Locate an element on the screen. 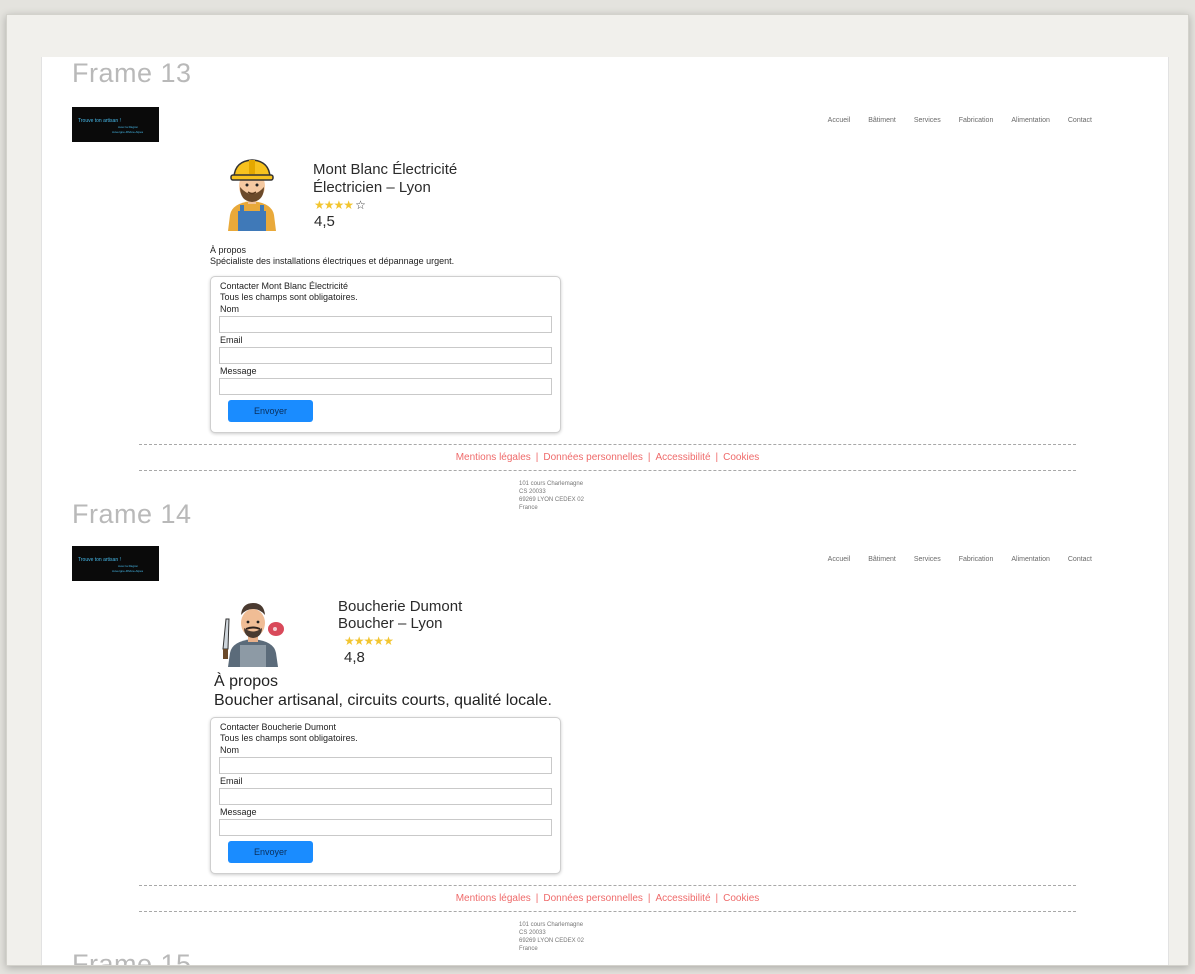 The height and width of the screenshot is (974, 1195). frame-title: Frame 15 is located at coordinates (132, 957).